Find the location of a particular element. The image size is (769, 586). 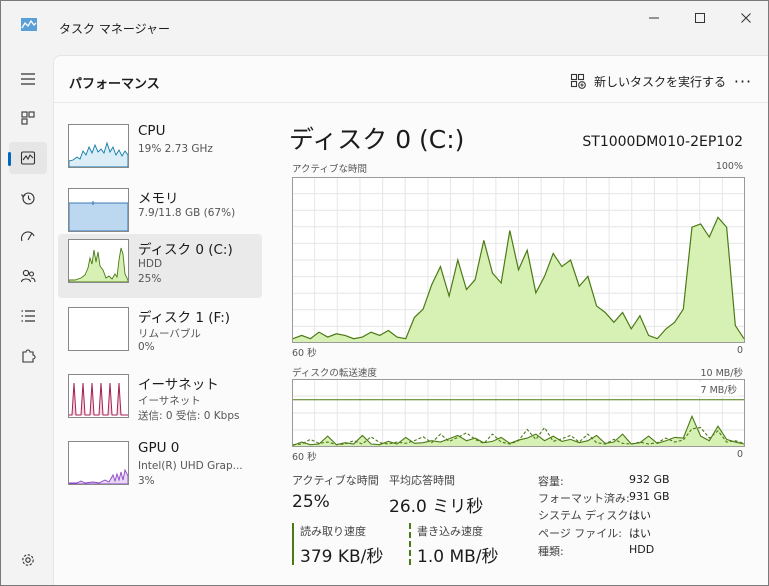

sidebar-item-disk-1: ディスク 1 (F:) リムーバブル 0% is located at coordinates (160, 334).